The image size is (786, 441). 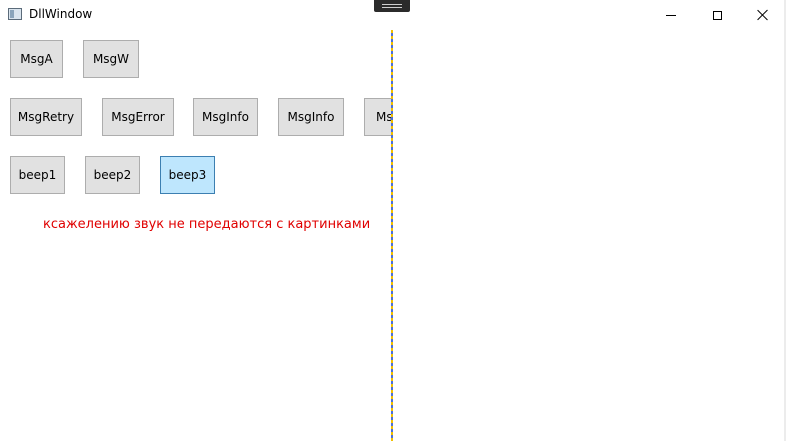 I want to click on minimize-button, so click(x=671, y=15).